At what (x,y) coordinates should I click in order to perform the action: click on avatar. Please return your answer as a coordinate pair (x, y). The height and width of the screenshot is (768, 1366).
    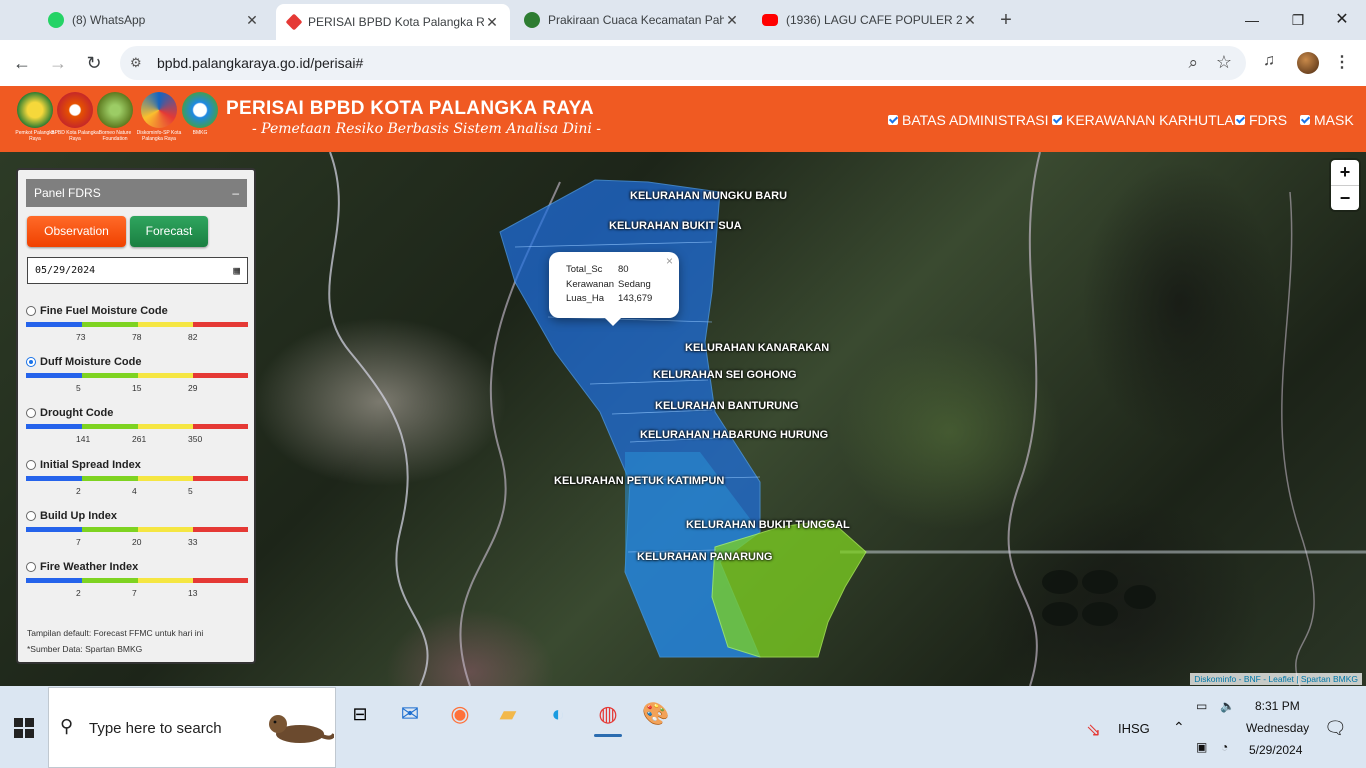
    Looking at the image, I should click on (1308, 63).